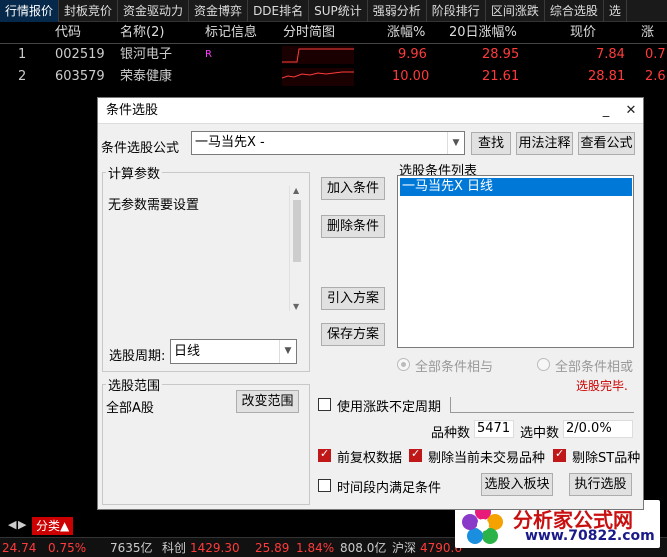 The height and width of the screenshot is (557, 667). I want to click on row-code: 603579, so click(80, 76).